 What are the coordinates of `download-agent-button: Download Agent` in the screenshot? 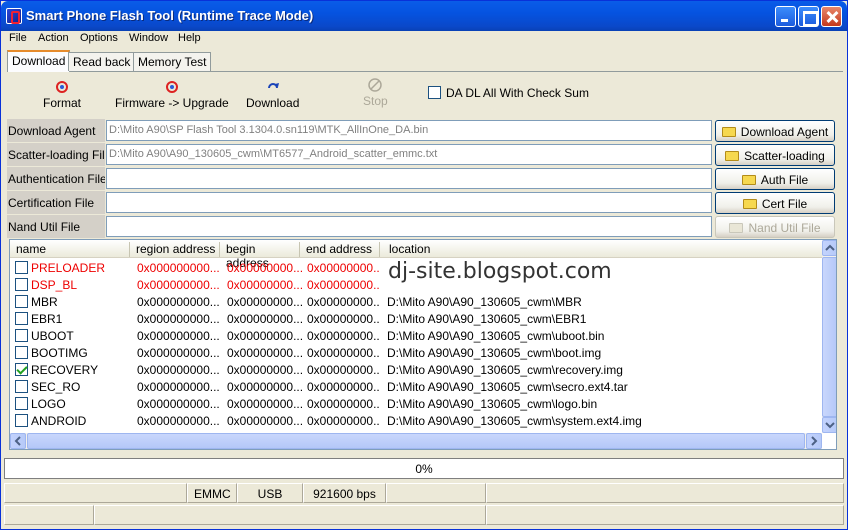 It's located at (775, 131).